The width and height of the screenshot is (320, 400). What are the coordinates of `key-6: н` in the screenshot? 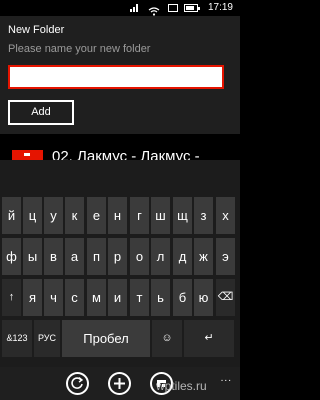 It's located at (117, 215).